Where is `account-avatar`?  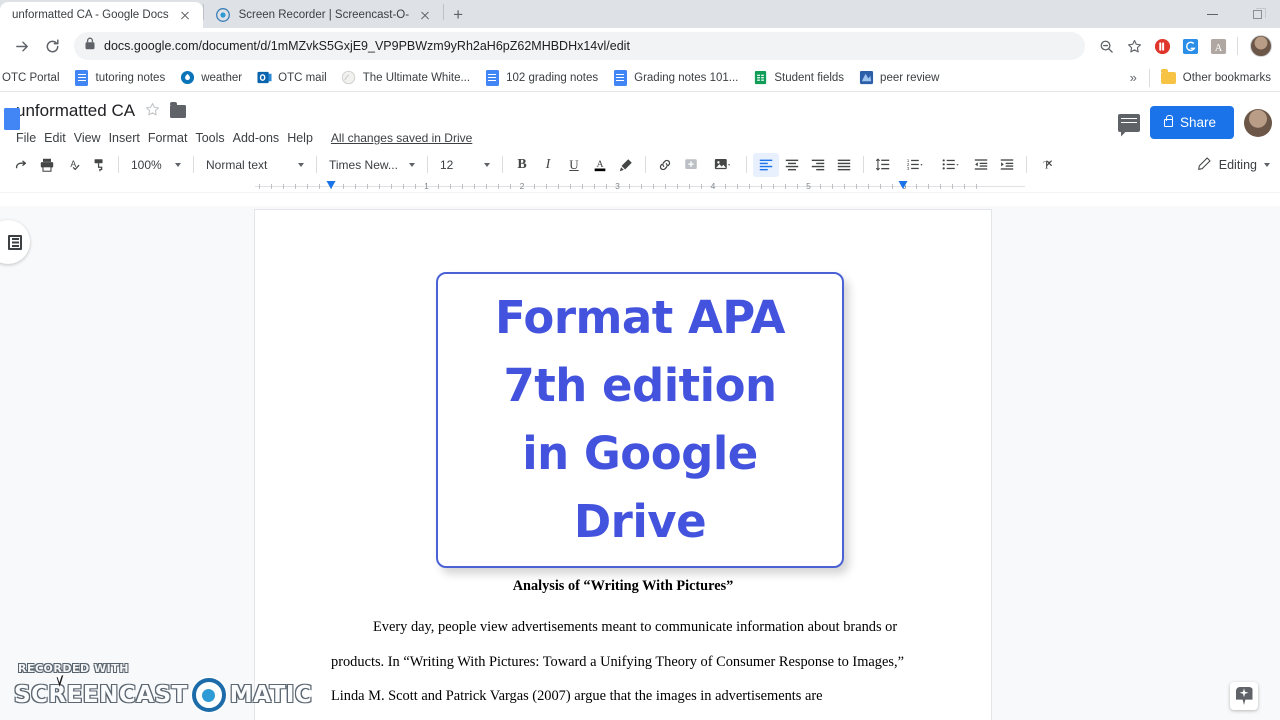
account-avatar is located at coordinates (1258, 122).